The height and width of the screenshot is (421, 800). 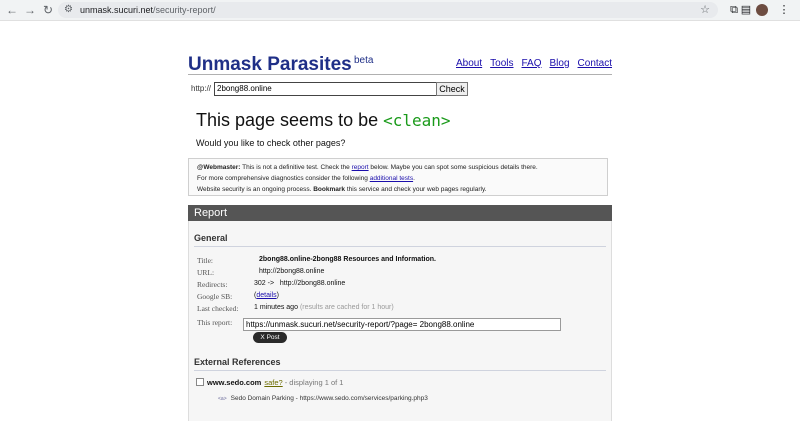 I want to click on beta-label: beta, so click(x=364, y=60).